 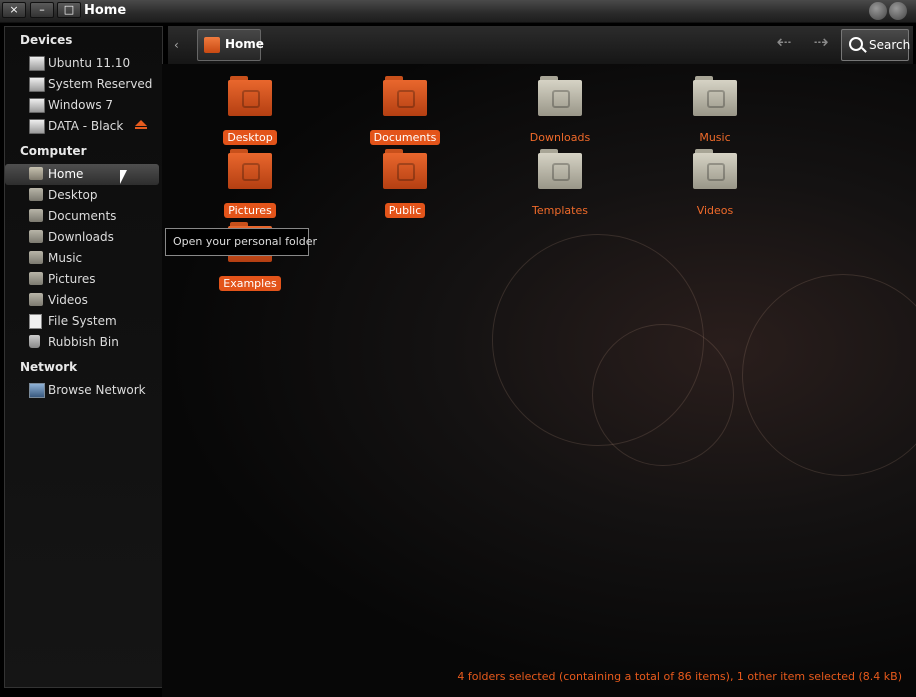 What do you see at coordinates (898, 11) in the screenshot?
I see `ubuntu-logo-icon` at bounding box center [898, 11].